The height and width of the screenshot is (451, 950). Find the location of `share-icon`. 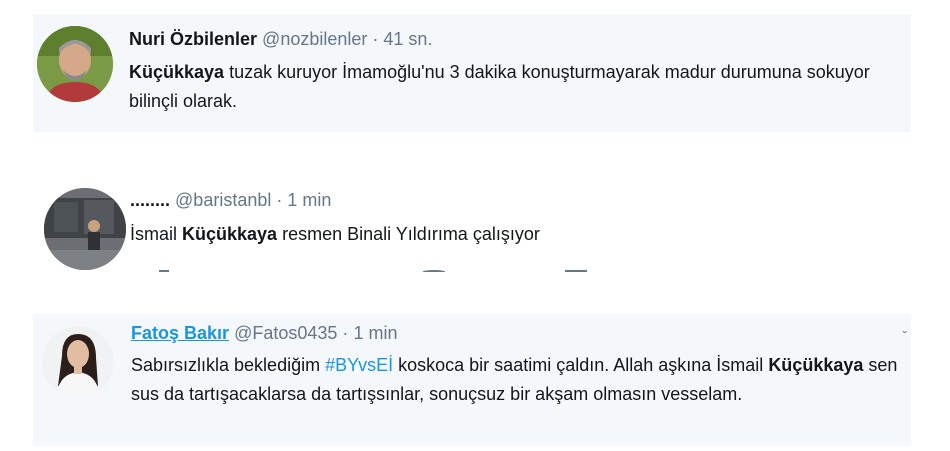

share-icon is located at coordinates (576, 271).